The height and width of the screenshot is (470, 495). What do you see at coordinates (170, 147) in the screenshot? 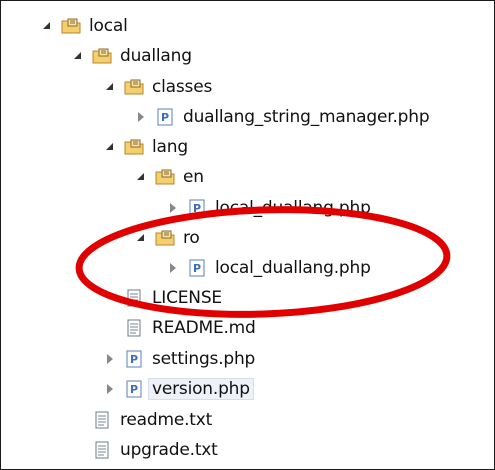
I see `tree-item-label: lang` at bounding box center [170, 147].